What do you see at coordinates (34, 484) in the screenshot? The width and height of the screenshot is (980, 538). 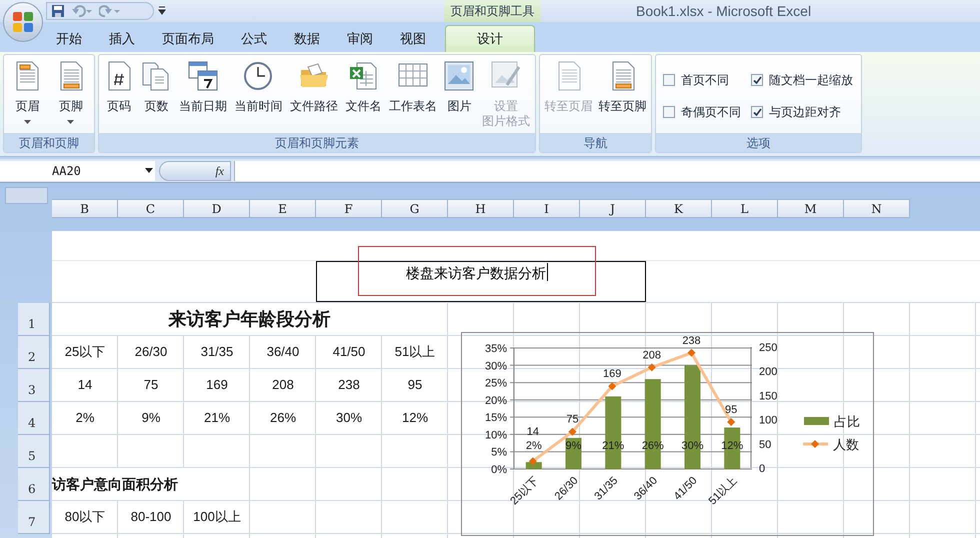 I see `row-header: 6` at bounding box center [34, 484].